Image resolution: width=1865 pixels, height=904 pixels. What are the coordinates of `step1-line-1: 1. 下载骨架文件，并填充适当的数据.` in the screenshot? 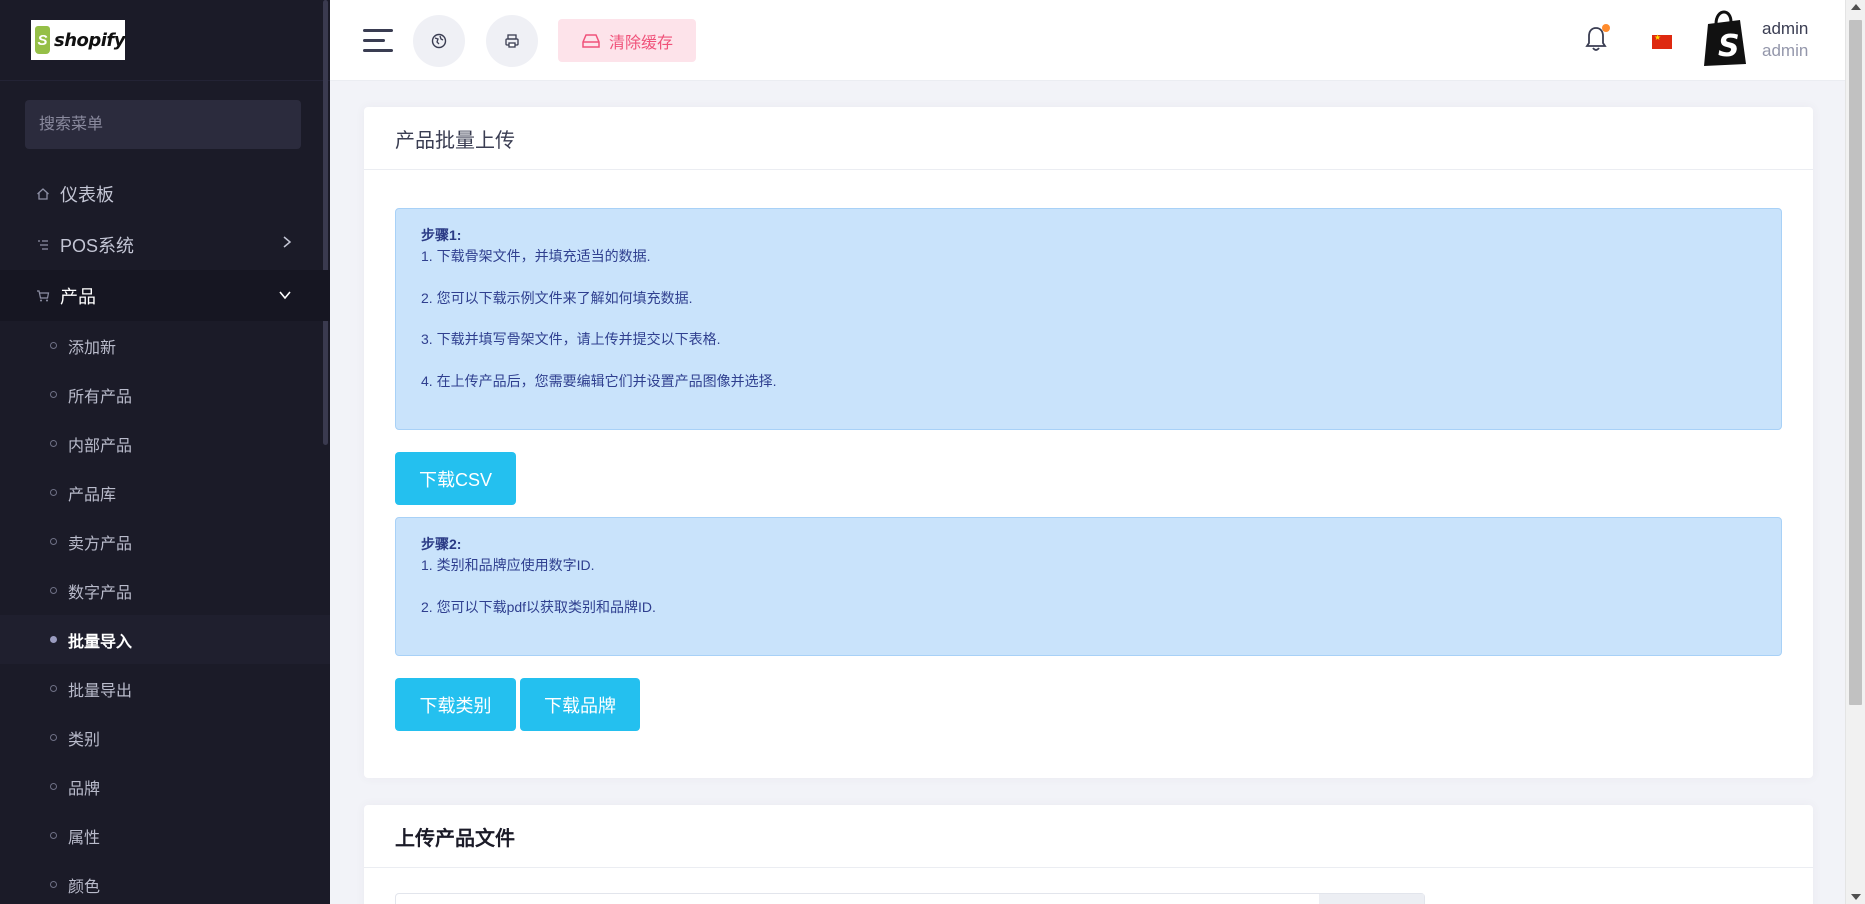 It's located at (536, 255).